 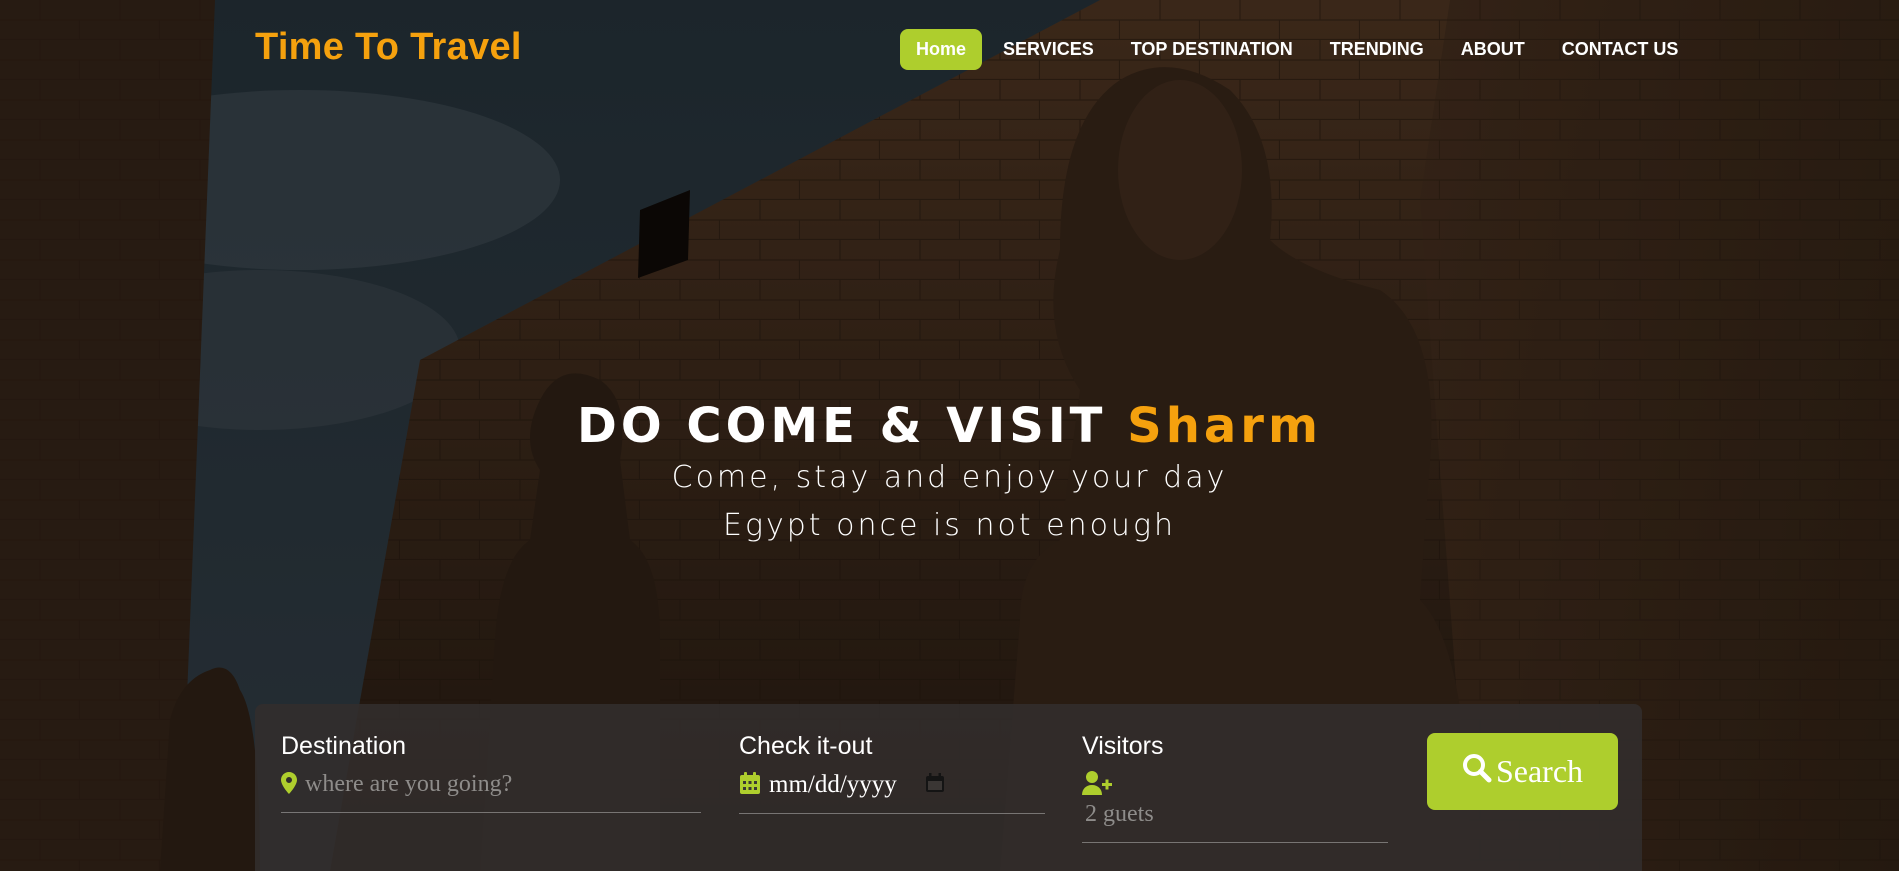 I want to click on visitors-value: 2 guets, so click(x=1119, y=814).